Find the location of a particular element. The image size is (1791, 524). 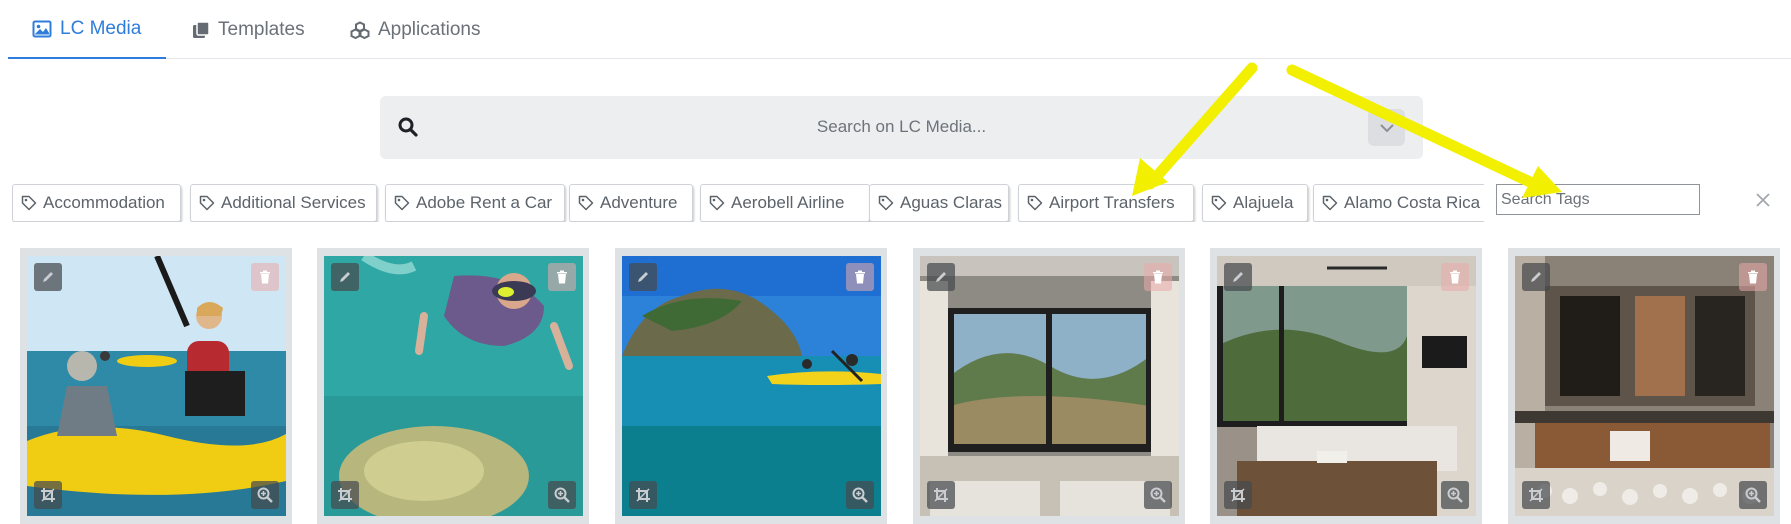

tag-chip-label: Alamo Costa Rica is located at coordinates (1412, 202).